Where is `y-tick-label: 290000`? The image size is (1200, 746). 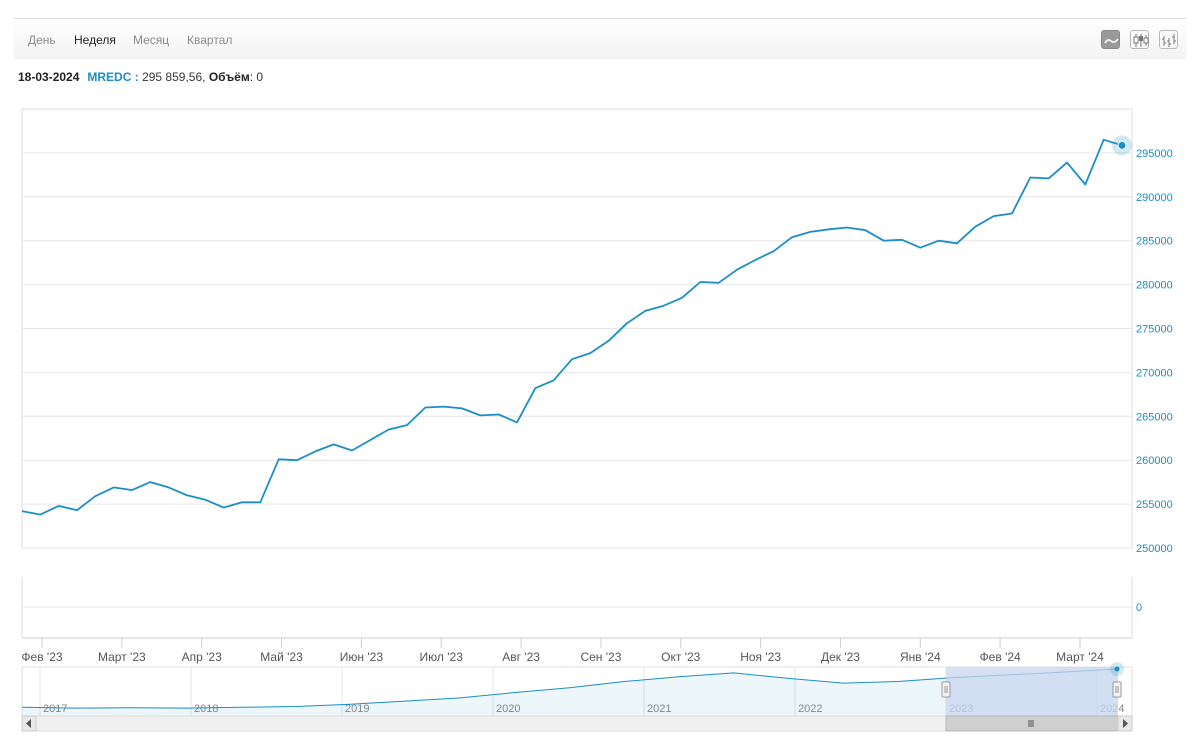
y-tick-label: 290000 is located at coordinates (1154, 198).